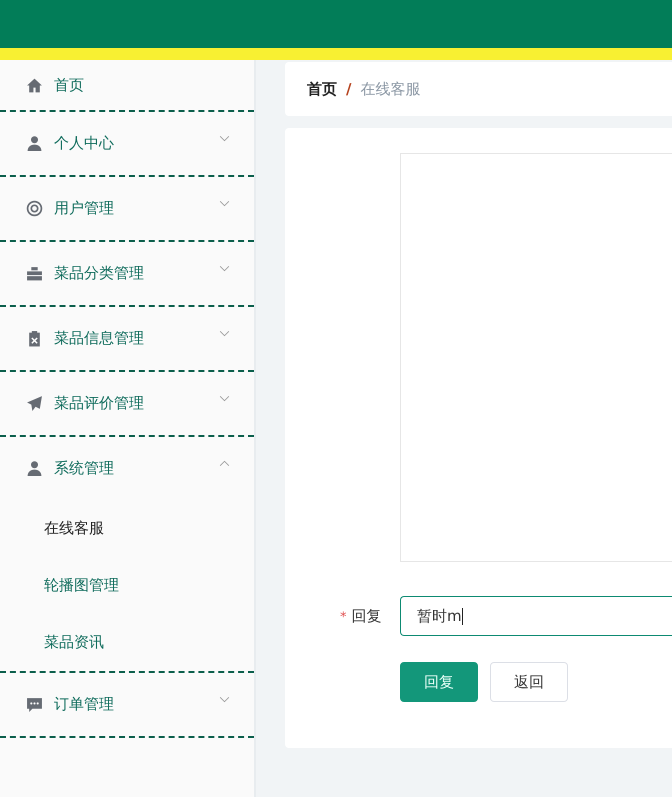 The image size is (672, 797). Describe the element at coordinates (127, 338) in the screenshot. I see `menu-item: 菜品信息管理` at that location.